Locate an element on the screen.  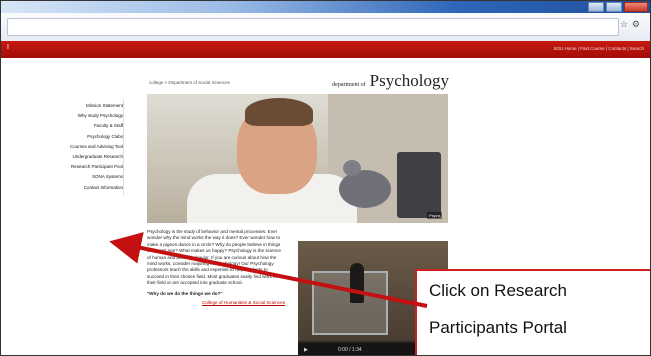
instruction-callout: Click on Research Participants Portal is located at coordinates (532, 312).